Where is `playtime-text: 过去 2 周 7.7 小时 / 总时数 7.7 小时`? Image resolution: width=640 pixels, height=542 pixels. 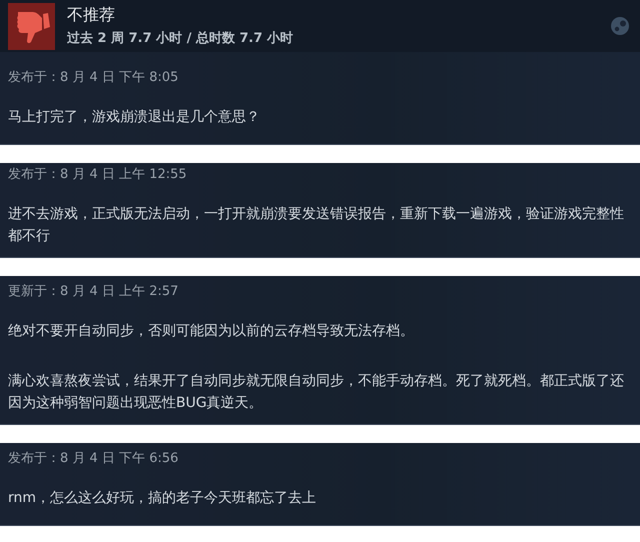
playtime-text: 过去 2 周 7.7 小时 / 总时数 7.7 小时 is located at coordinates (180, 38).